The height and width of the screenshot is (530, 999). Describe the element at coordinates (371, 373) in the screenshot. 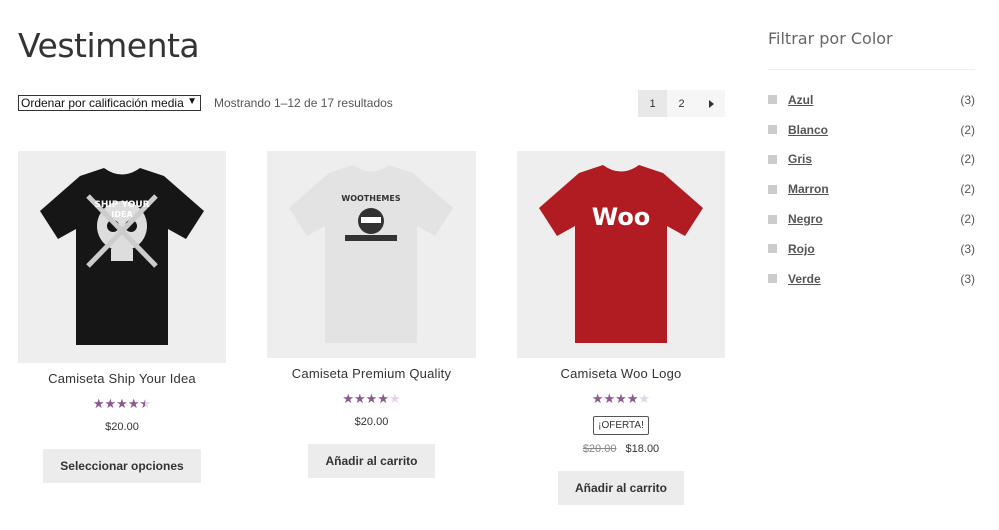

I see `product-name: Camiseta Premium Quality` at that location.